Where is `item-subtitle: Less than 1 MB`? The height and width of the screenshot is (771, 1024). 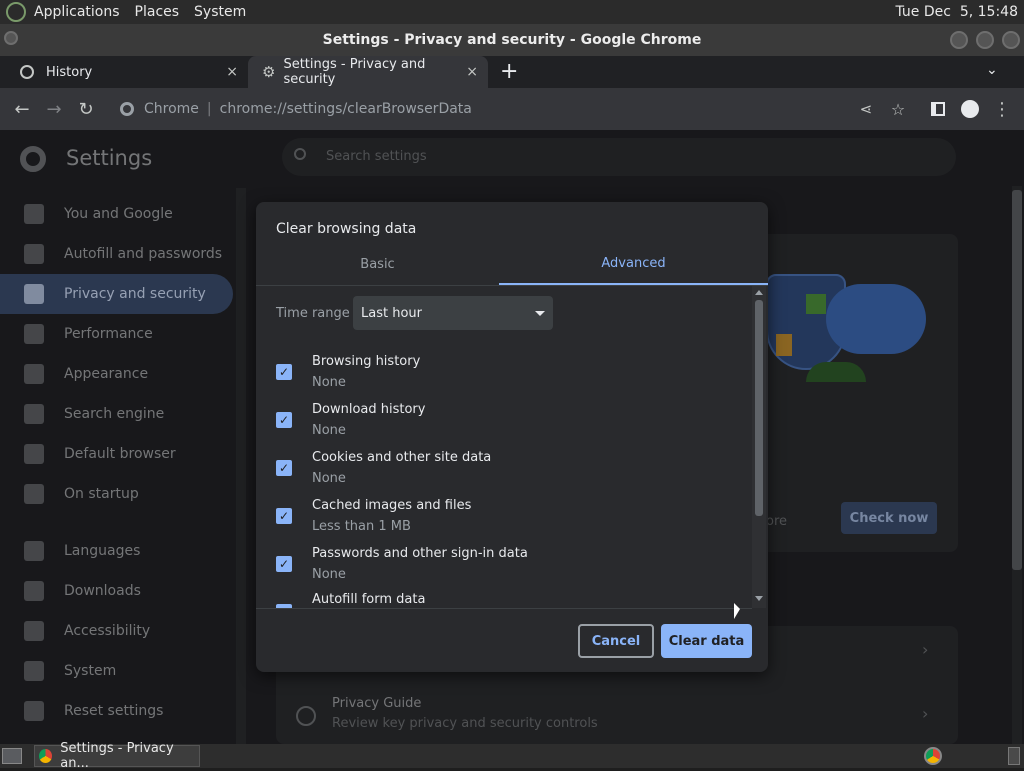
item-subtitle: Less than 1 MB is located at coordinates (361, 526).